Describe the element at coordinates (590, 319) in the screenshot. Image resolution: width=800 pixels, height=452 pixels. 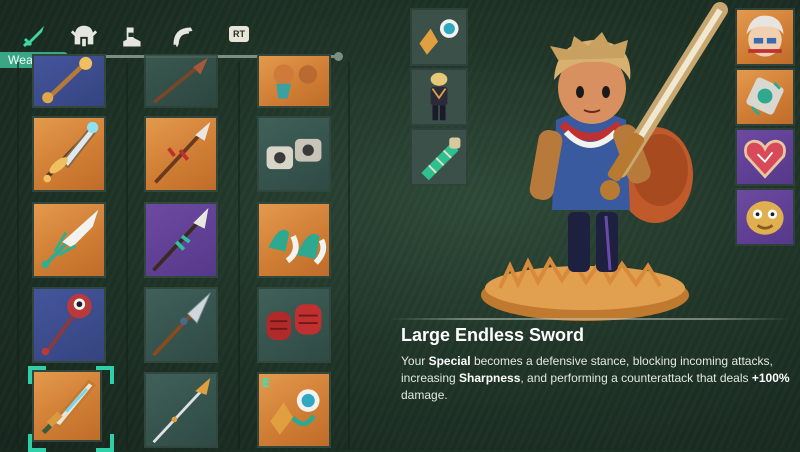
I see `title-divider` at that location.